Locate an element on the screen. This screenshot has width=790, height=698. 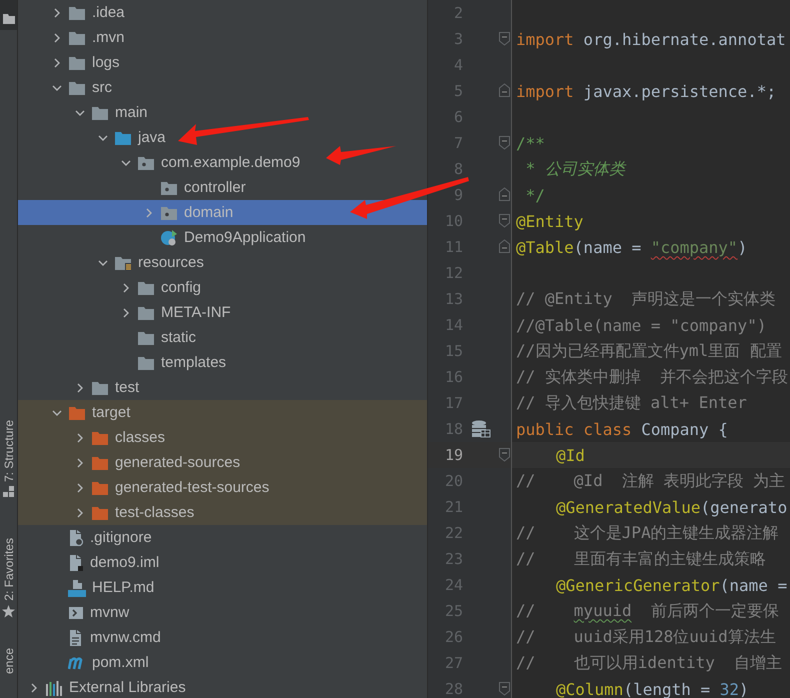
tree-item: .idea is located at coordinates (222, 12).